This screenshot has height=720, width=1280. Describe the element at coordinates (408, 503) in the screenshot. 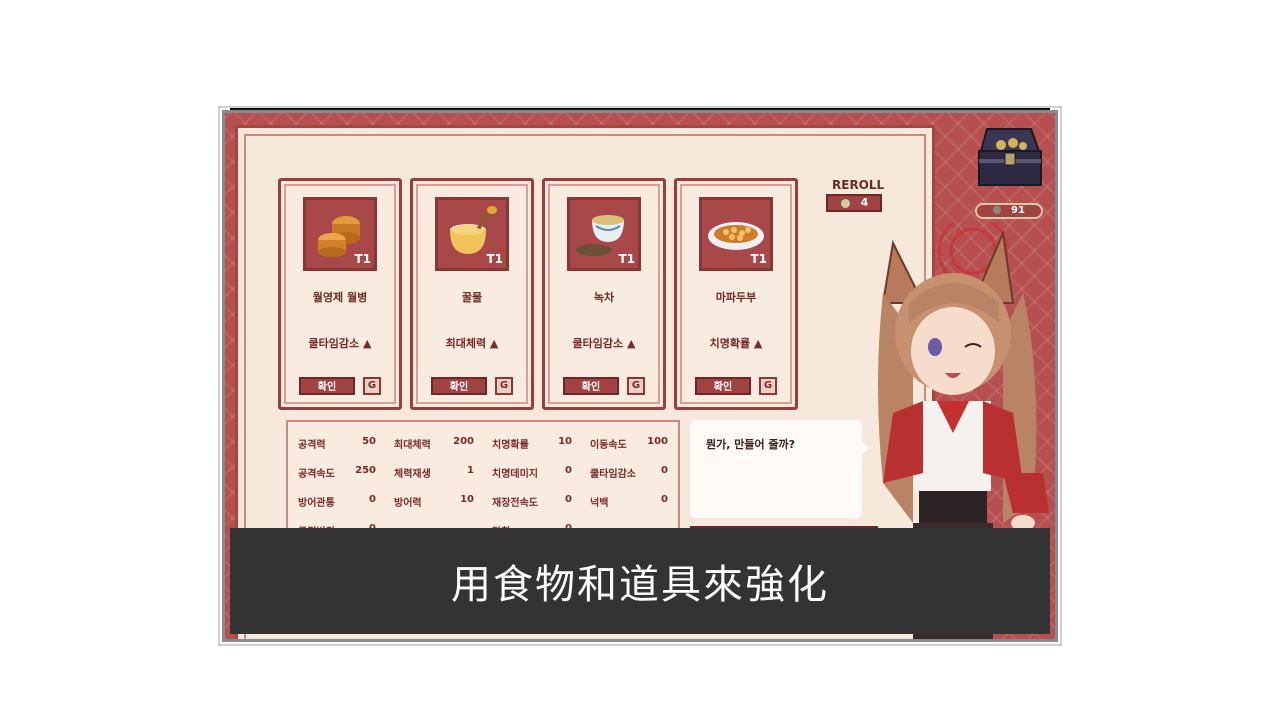

I see `stat-label: 방어력` at that location.